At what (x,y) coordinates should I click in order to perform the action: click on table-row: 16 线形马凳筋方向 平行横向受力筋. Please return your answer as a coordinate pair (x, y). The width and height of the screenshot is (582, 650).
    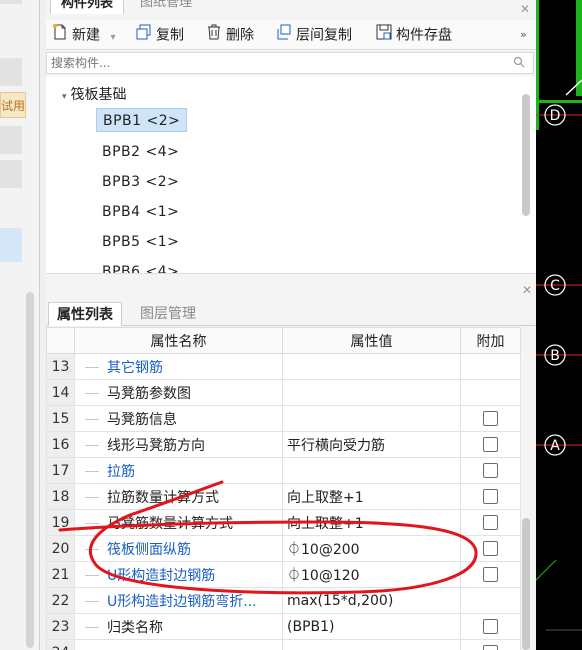
    Looking at the image, I should click on (283, 444).